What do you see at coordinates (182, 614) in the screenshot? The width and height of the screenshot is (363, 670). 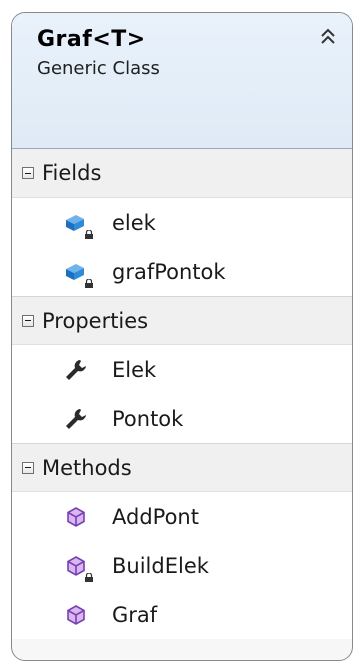 I see `member-method-graf: Graf` at bounding box center [182, 614].